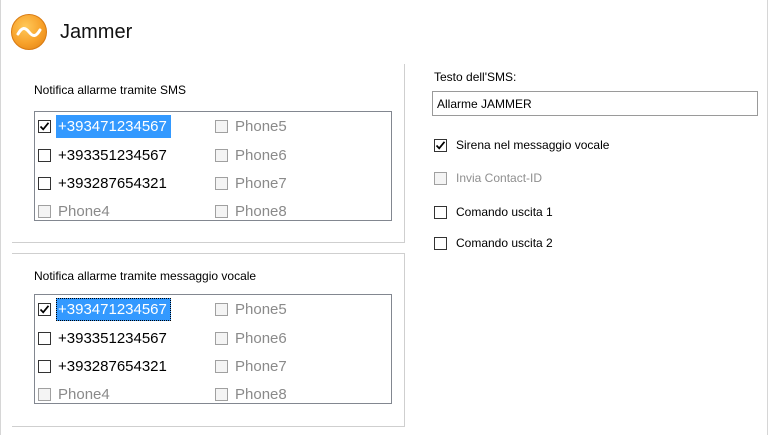 The height and width of the screenshot is (435, 768). What do you see at coordinates (29, 32) in the screenshot?
I see `jammer-logo-icon` at bounding box center [29, 32].